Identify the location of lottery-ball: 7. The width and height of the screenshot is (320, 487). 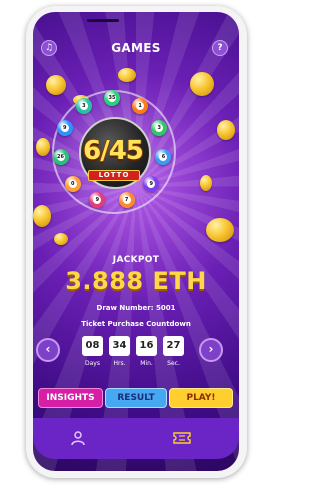
(126, 199).